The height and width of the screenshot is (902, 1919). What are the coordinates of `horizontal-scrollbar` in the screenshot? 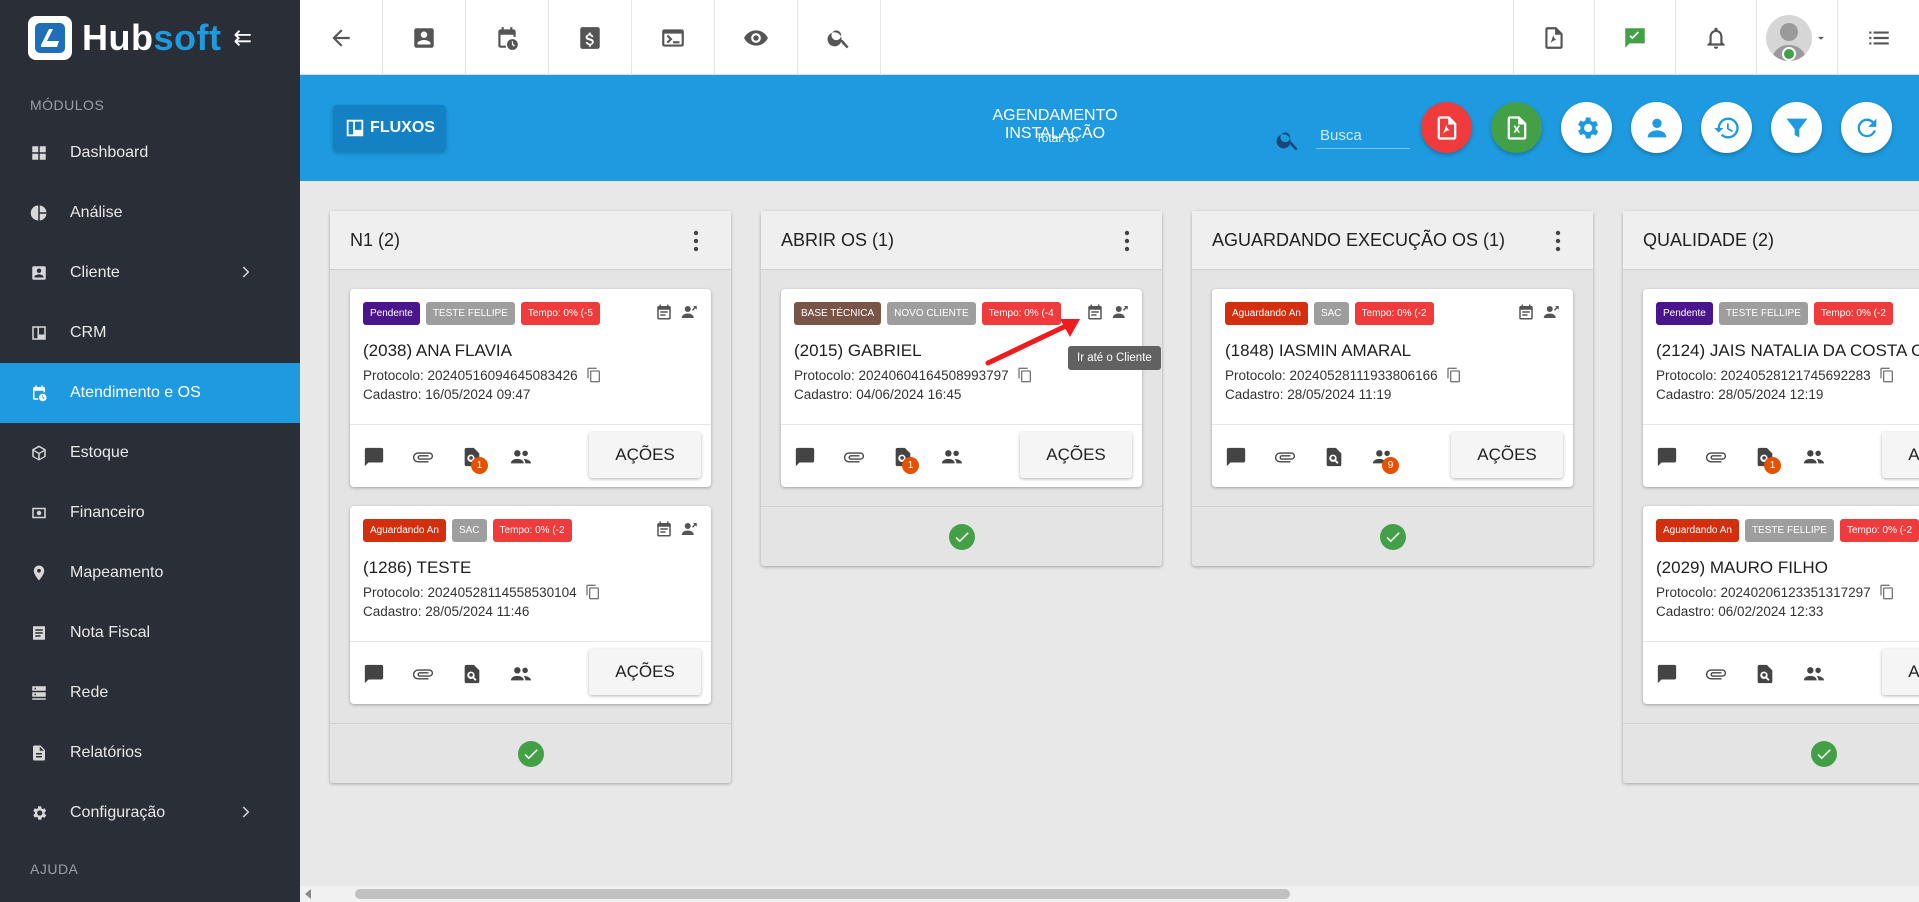 It's located at (1109, 894).